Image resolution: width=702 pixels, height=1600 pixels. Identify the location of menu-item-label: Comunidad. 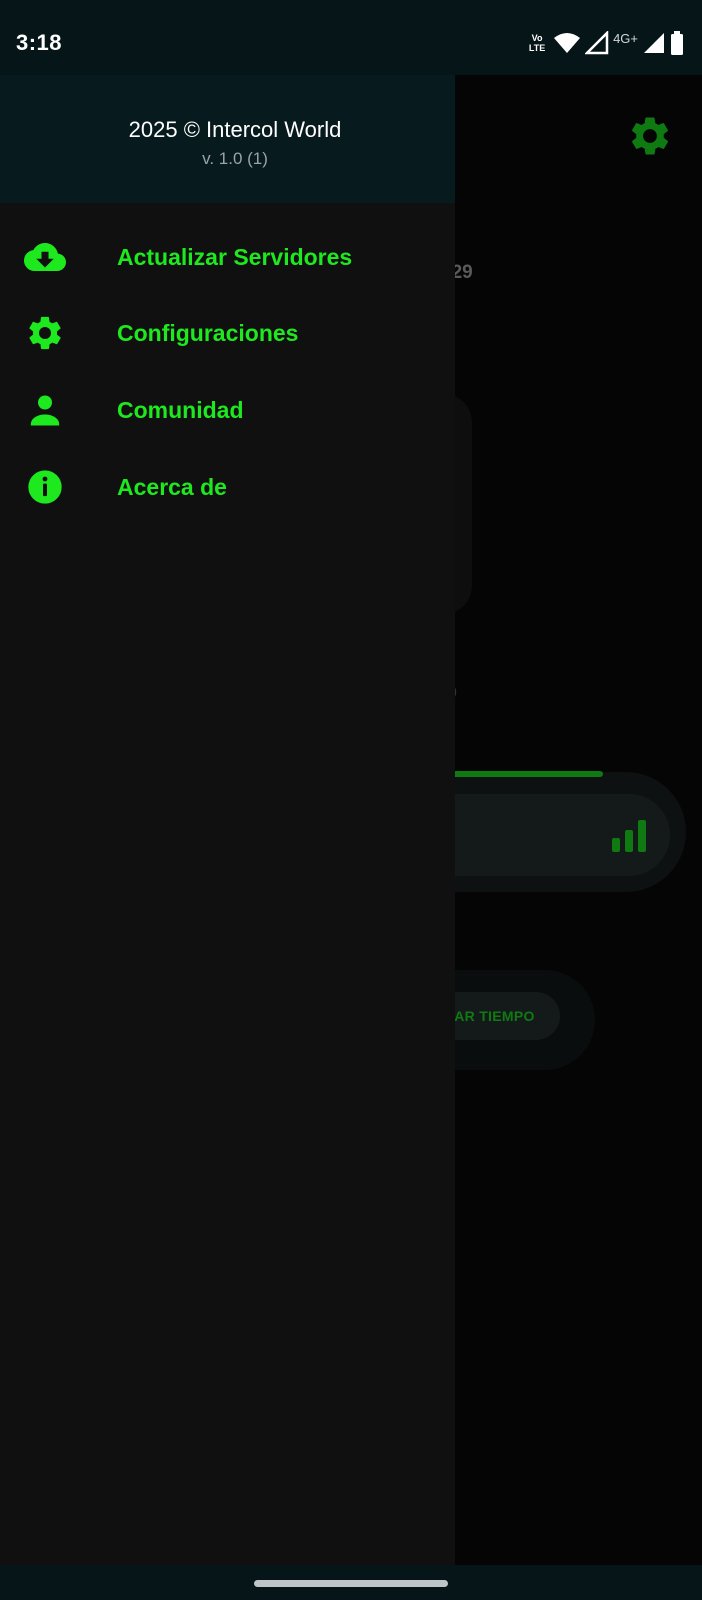
(180, 409).